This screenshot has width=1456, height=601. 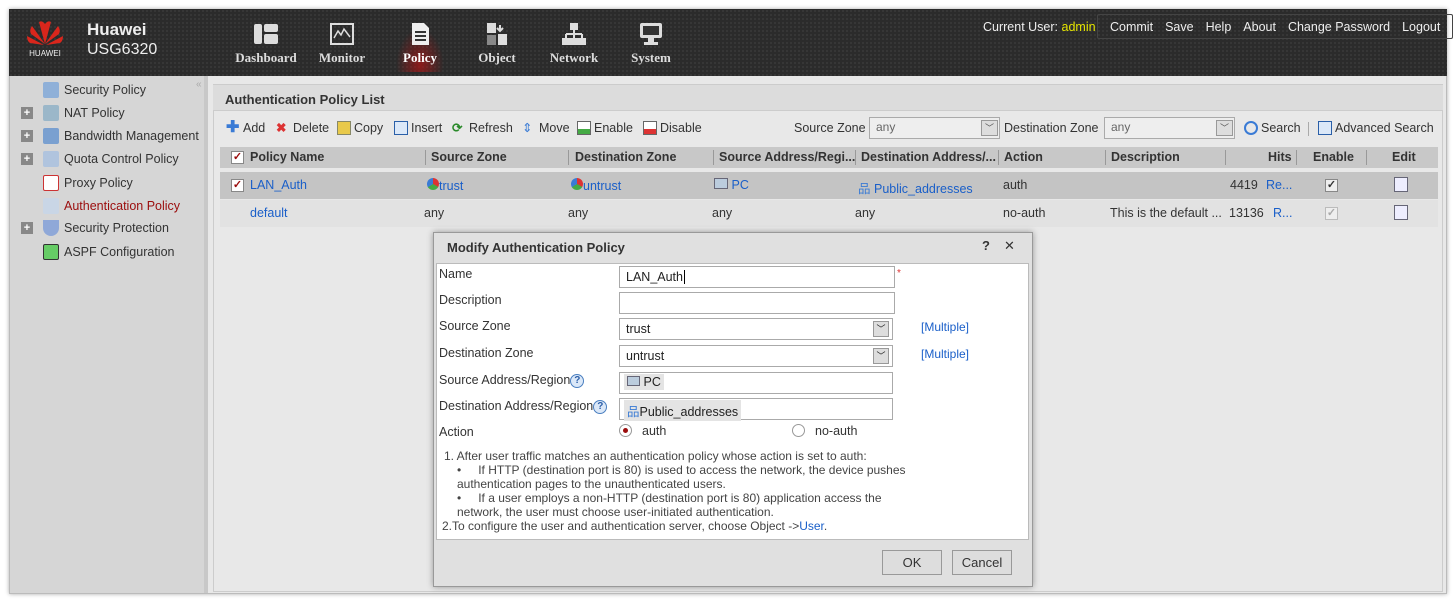 What do you see at coordinates (1145, 157) in the screenshot?
I see `column-description: Description` at bounding box center [1145, 157].